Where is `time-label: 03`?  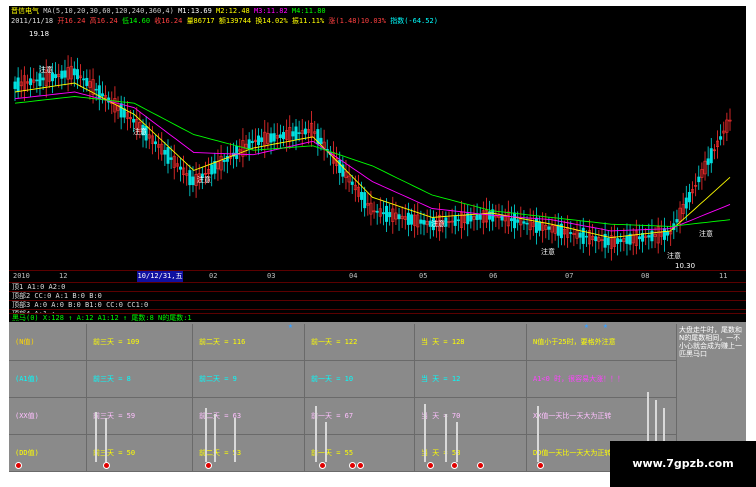
time-label: 03 is located at coordinates (271, 276).